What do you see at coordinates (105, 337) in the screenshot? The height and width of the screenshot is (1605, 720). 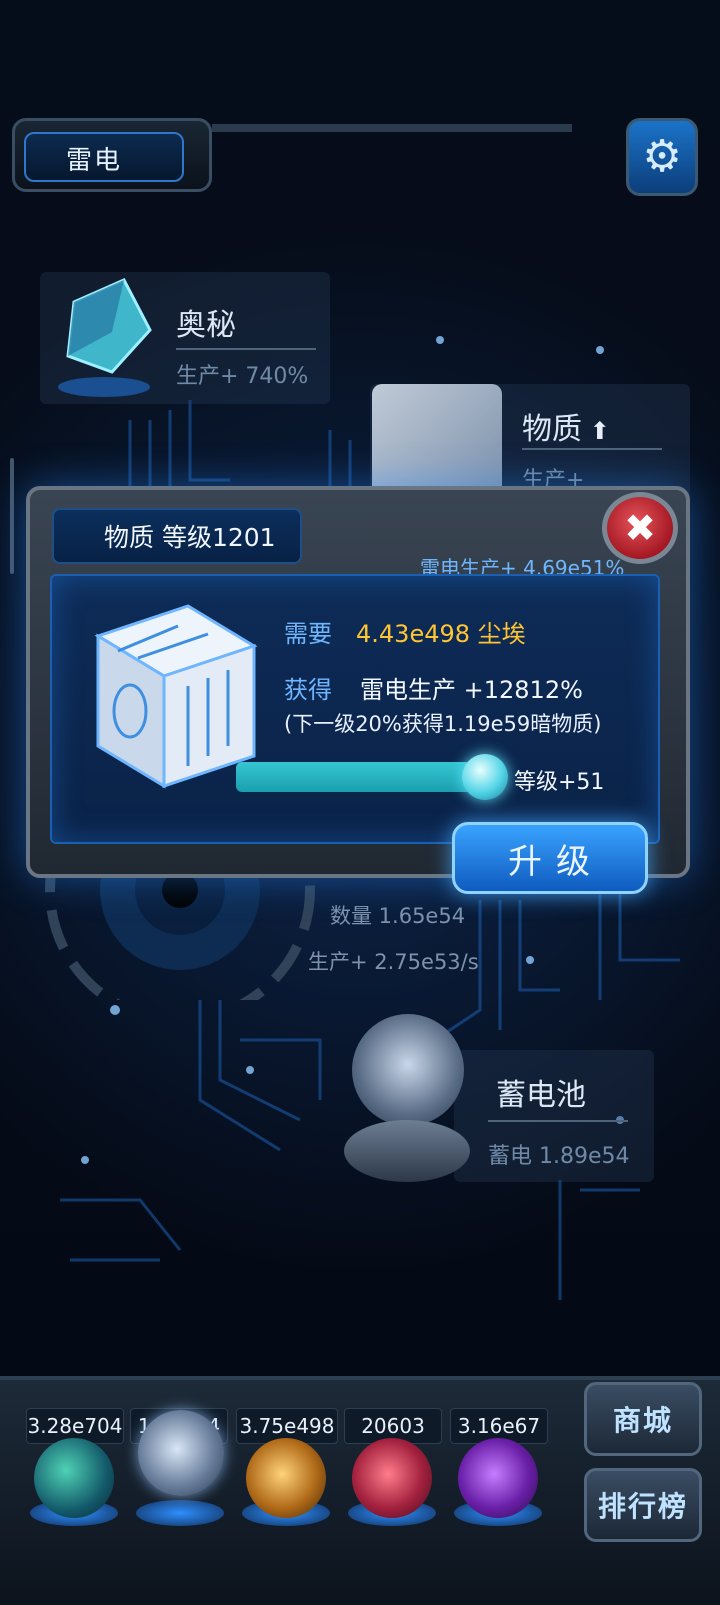 I see `crystal-icon` at bounding box center [105, 337].